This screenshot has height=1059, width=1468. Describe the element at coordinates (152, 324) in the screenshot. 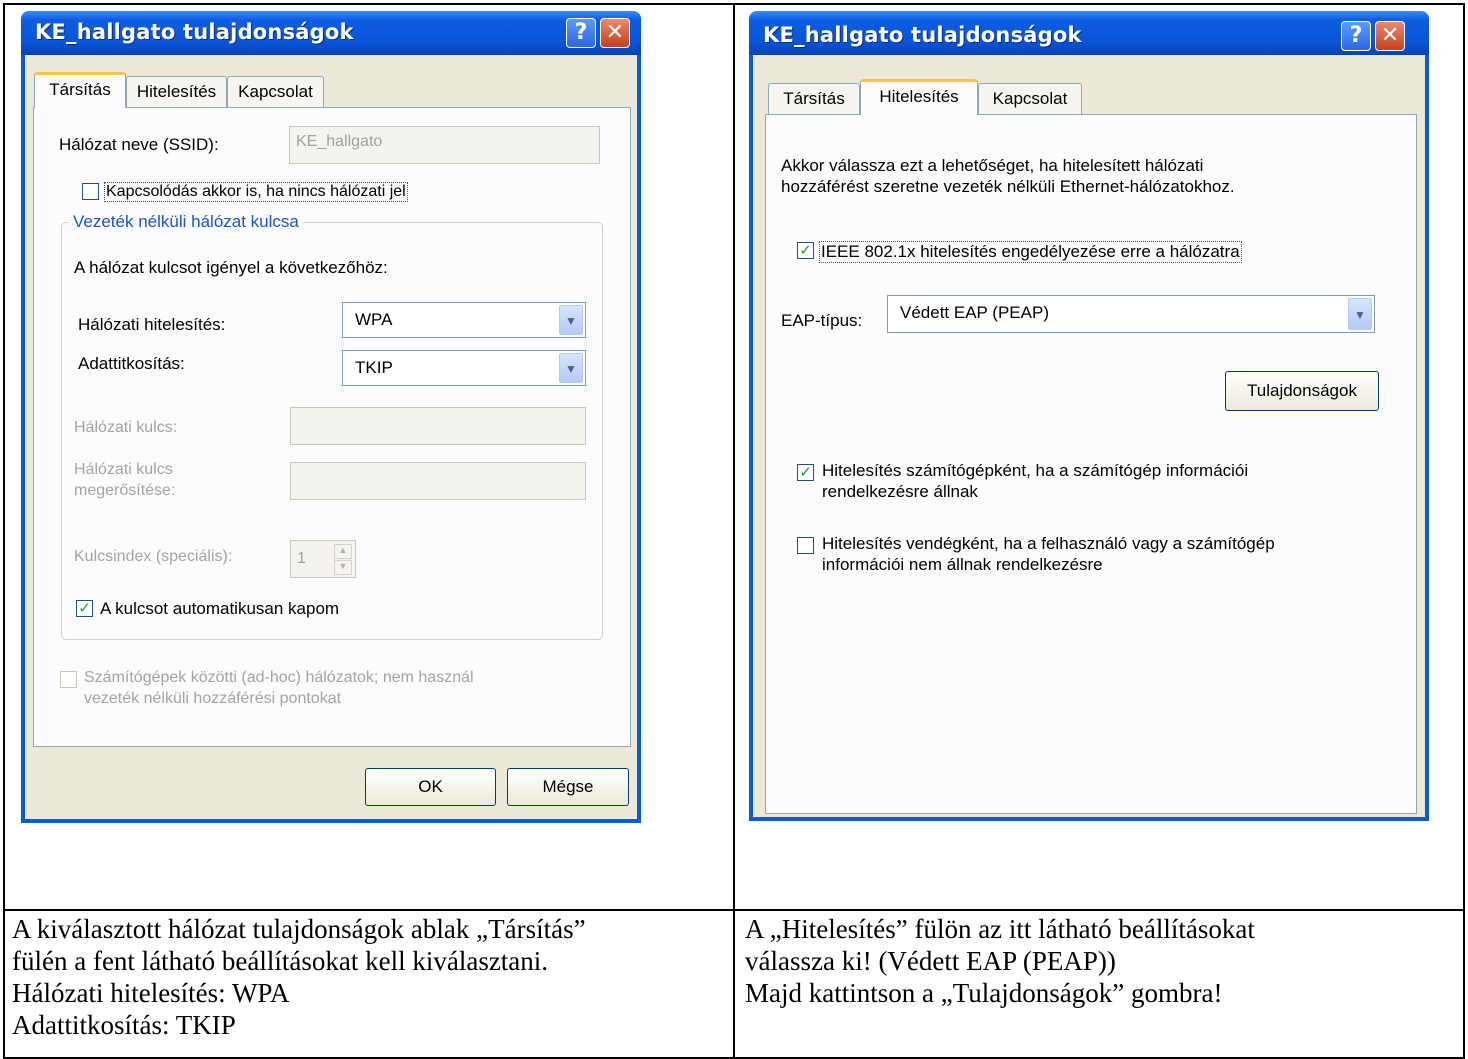

I see `auth-label: Hálózati hitelesítés:` at that location.